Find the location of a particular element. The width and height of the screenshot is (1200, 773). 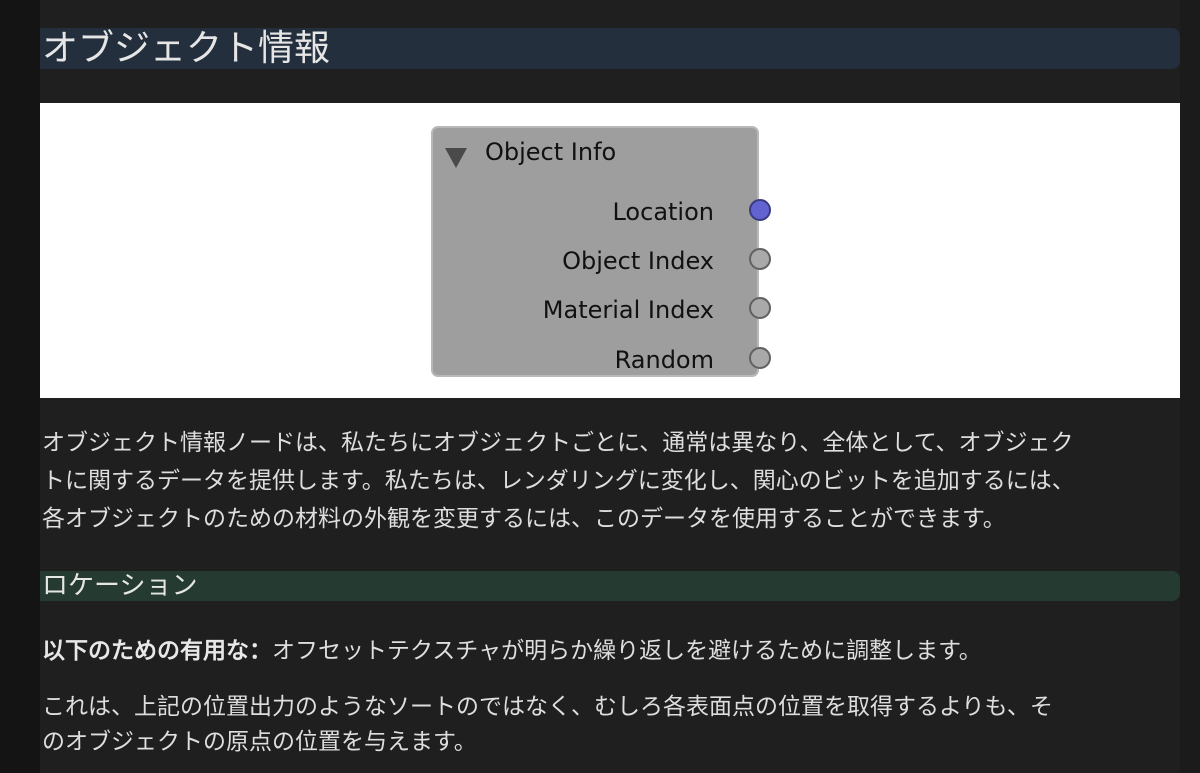

socket-label-random: Random is located at coordinates (664, 360).